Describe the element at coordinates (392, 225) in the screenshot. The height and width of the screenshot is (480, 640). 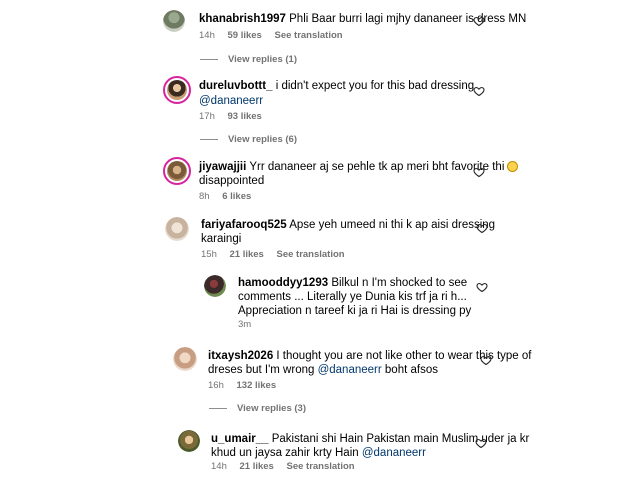
I see `comment-body: Apse yeh umeed ni thi k ap aisi dressing` at that location.